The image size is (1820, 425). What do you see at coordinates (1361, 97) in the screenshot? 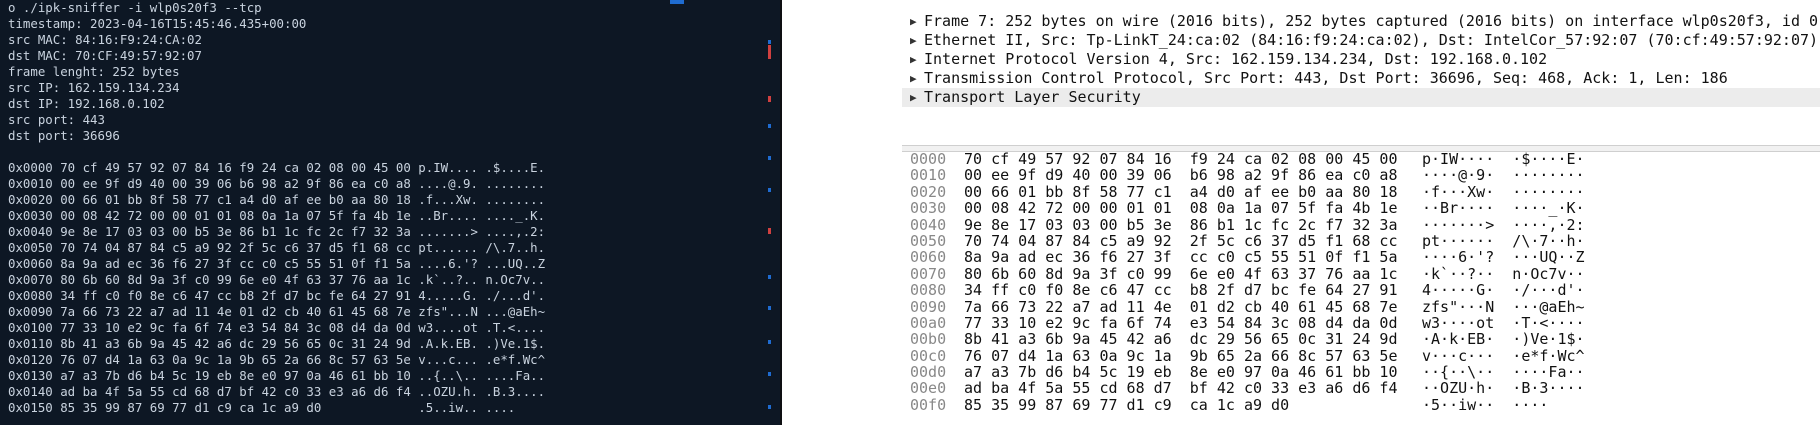
I see `tree-row: ▶ Transport Layer Security` at bounding box center [1361, 97].